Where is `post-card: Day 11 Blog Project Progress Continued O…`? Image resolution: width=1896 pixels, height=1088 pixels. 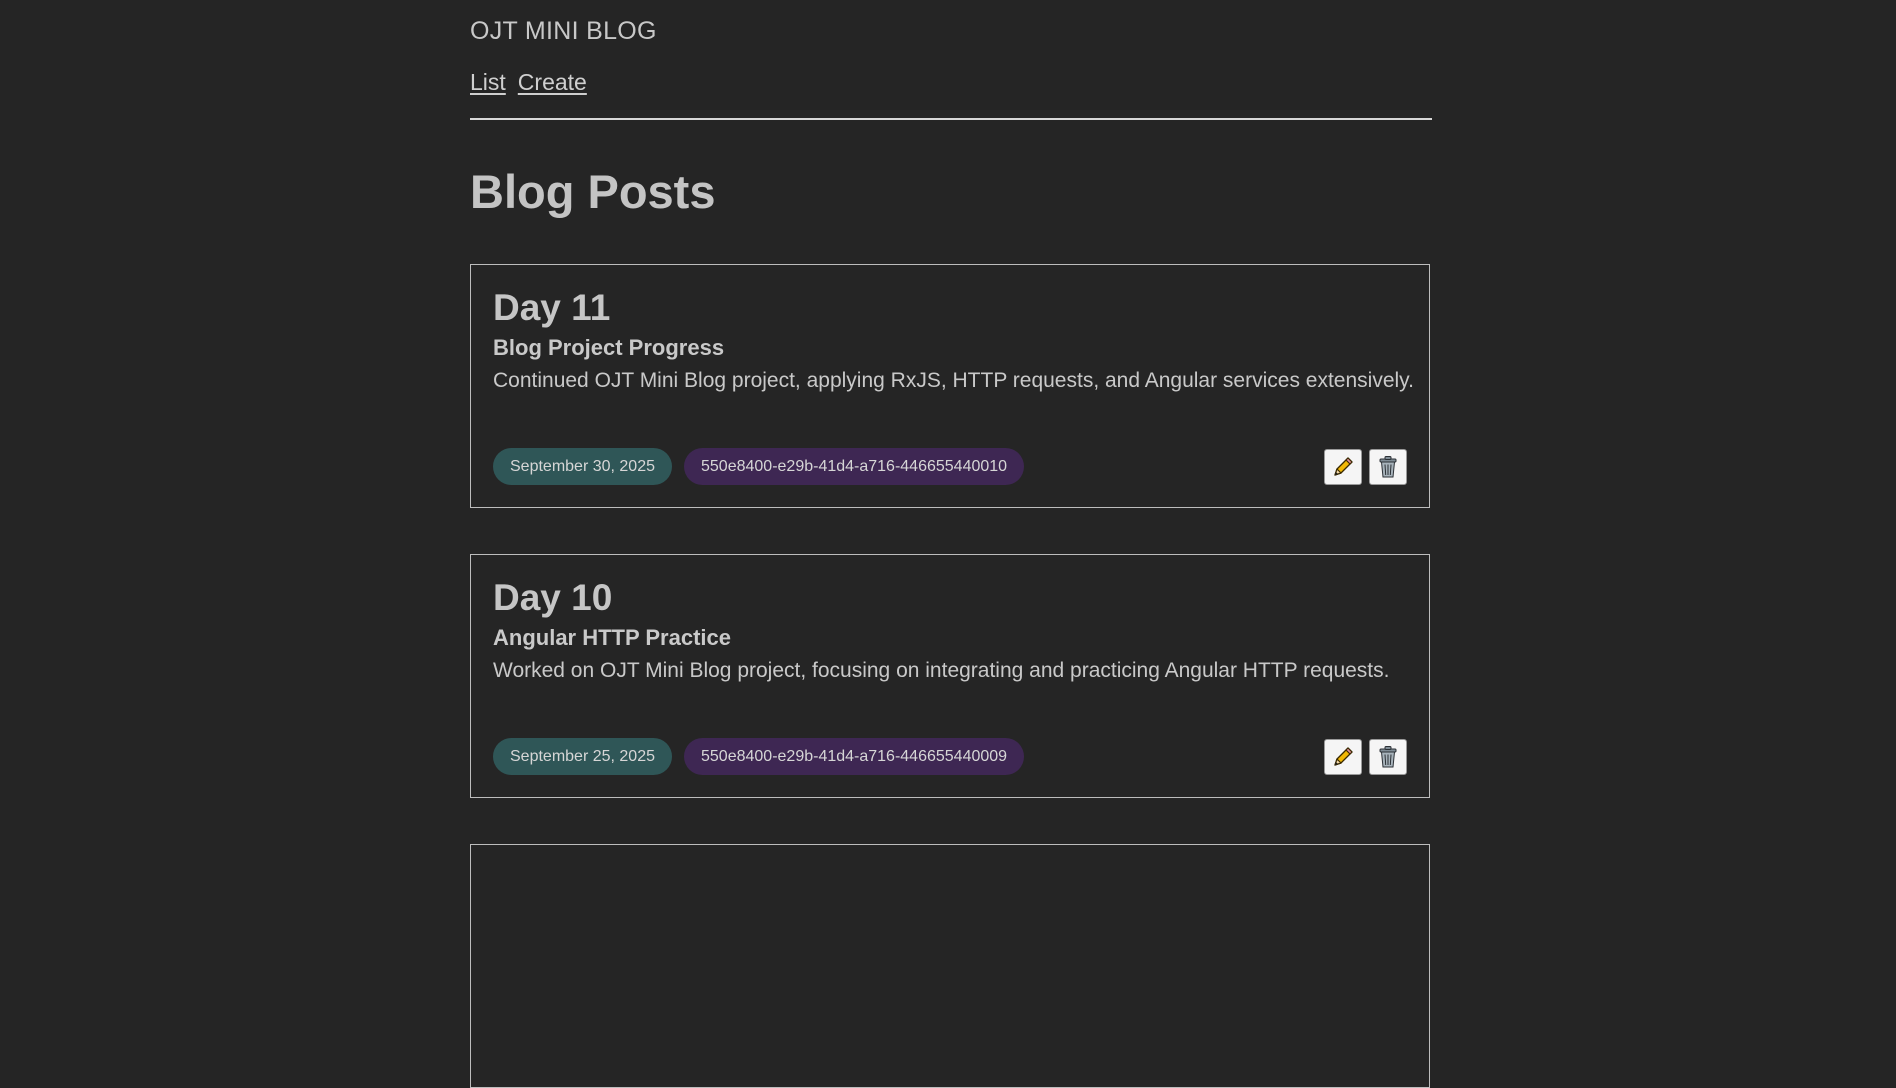 post-card: Day 11 Blog Project Progress Continued O… is located at coordinates (950, 386).